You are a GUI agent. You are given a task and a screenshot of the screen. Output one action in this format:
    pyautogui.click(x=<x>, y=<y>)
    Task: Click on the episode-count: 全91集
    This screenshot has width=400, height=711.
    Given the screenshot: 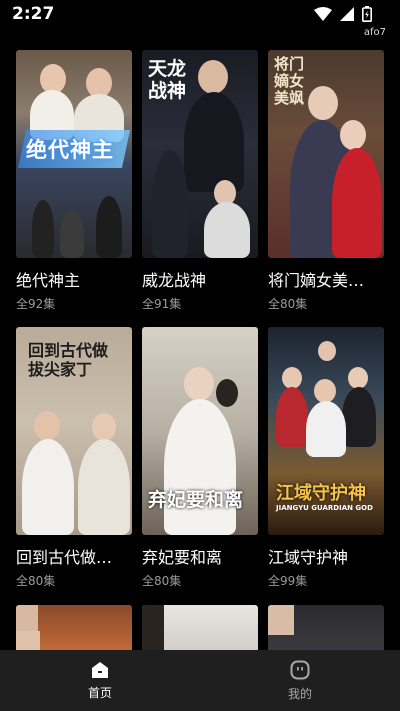 What is the action you would take?
    pyautogui.click(x=162, y=304)
    